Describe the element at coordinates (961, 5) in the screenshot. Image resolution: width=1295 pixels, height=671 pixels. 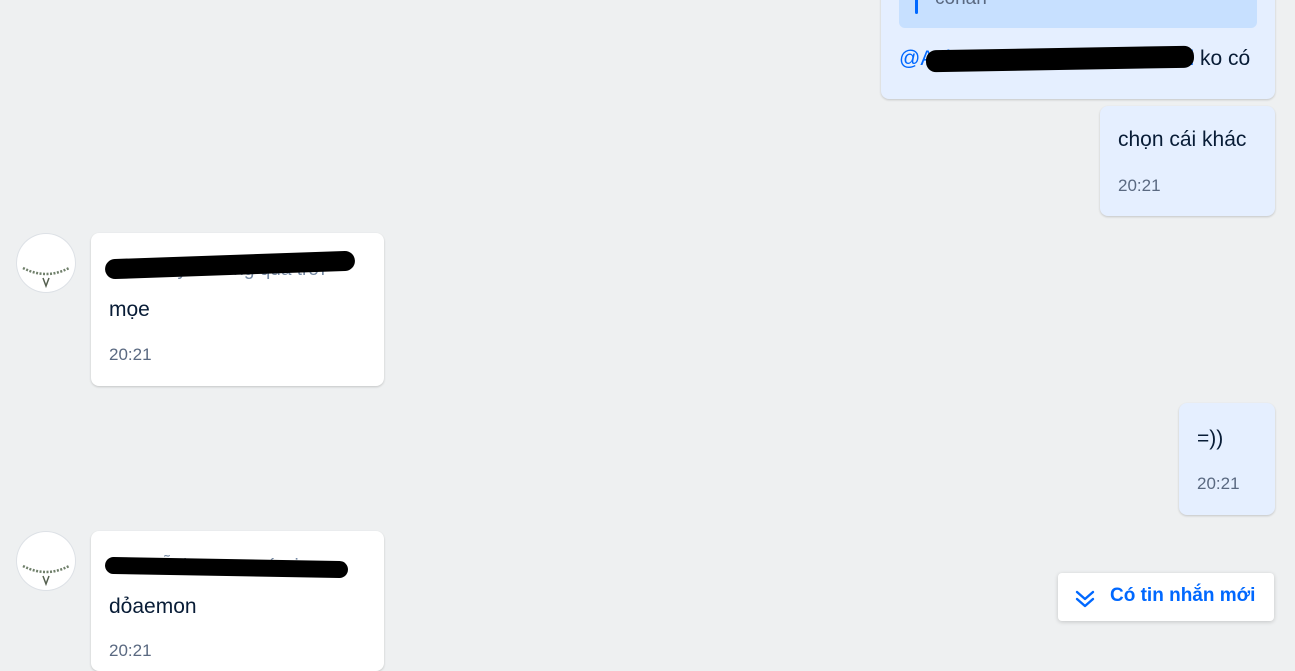
I see `quote-text: conan` at that location.